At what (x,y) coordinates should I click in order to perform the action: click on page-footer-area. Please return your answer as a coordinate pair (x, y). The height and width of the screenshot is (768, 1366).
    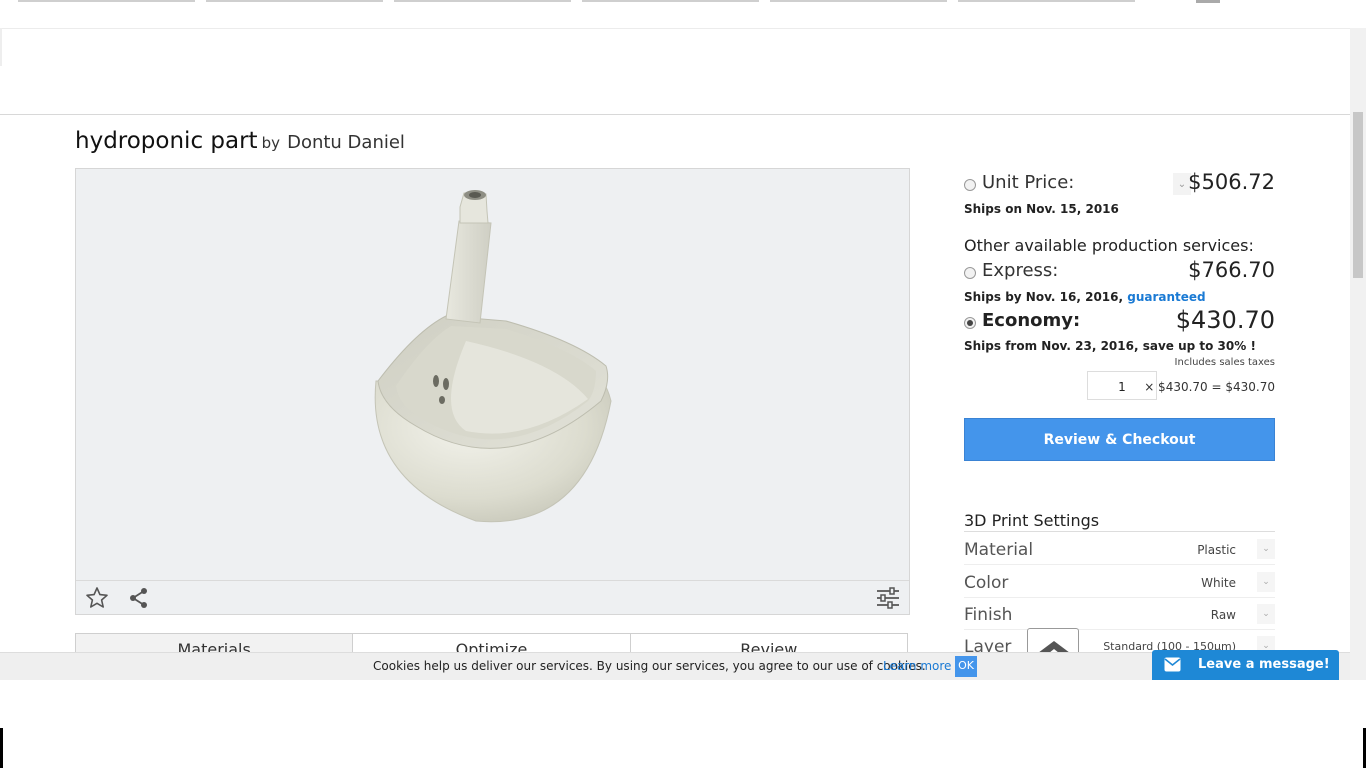
    Looking at the image, I should click on (684, 704).